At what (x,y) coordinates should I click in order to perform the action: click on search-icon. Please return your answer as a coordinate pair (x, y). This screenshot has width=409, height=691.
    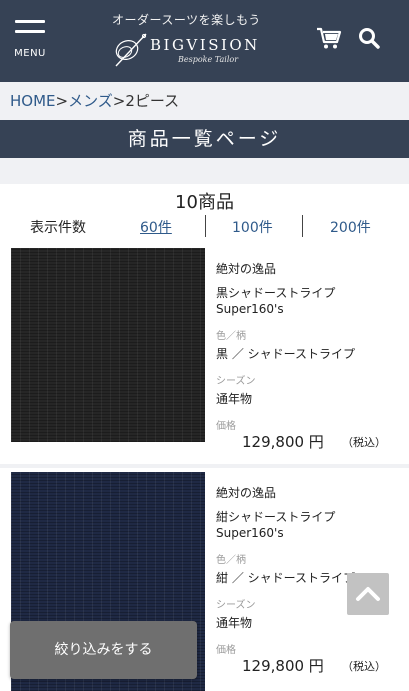
    Looking at the image, I should click on (369, 38).